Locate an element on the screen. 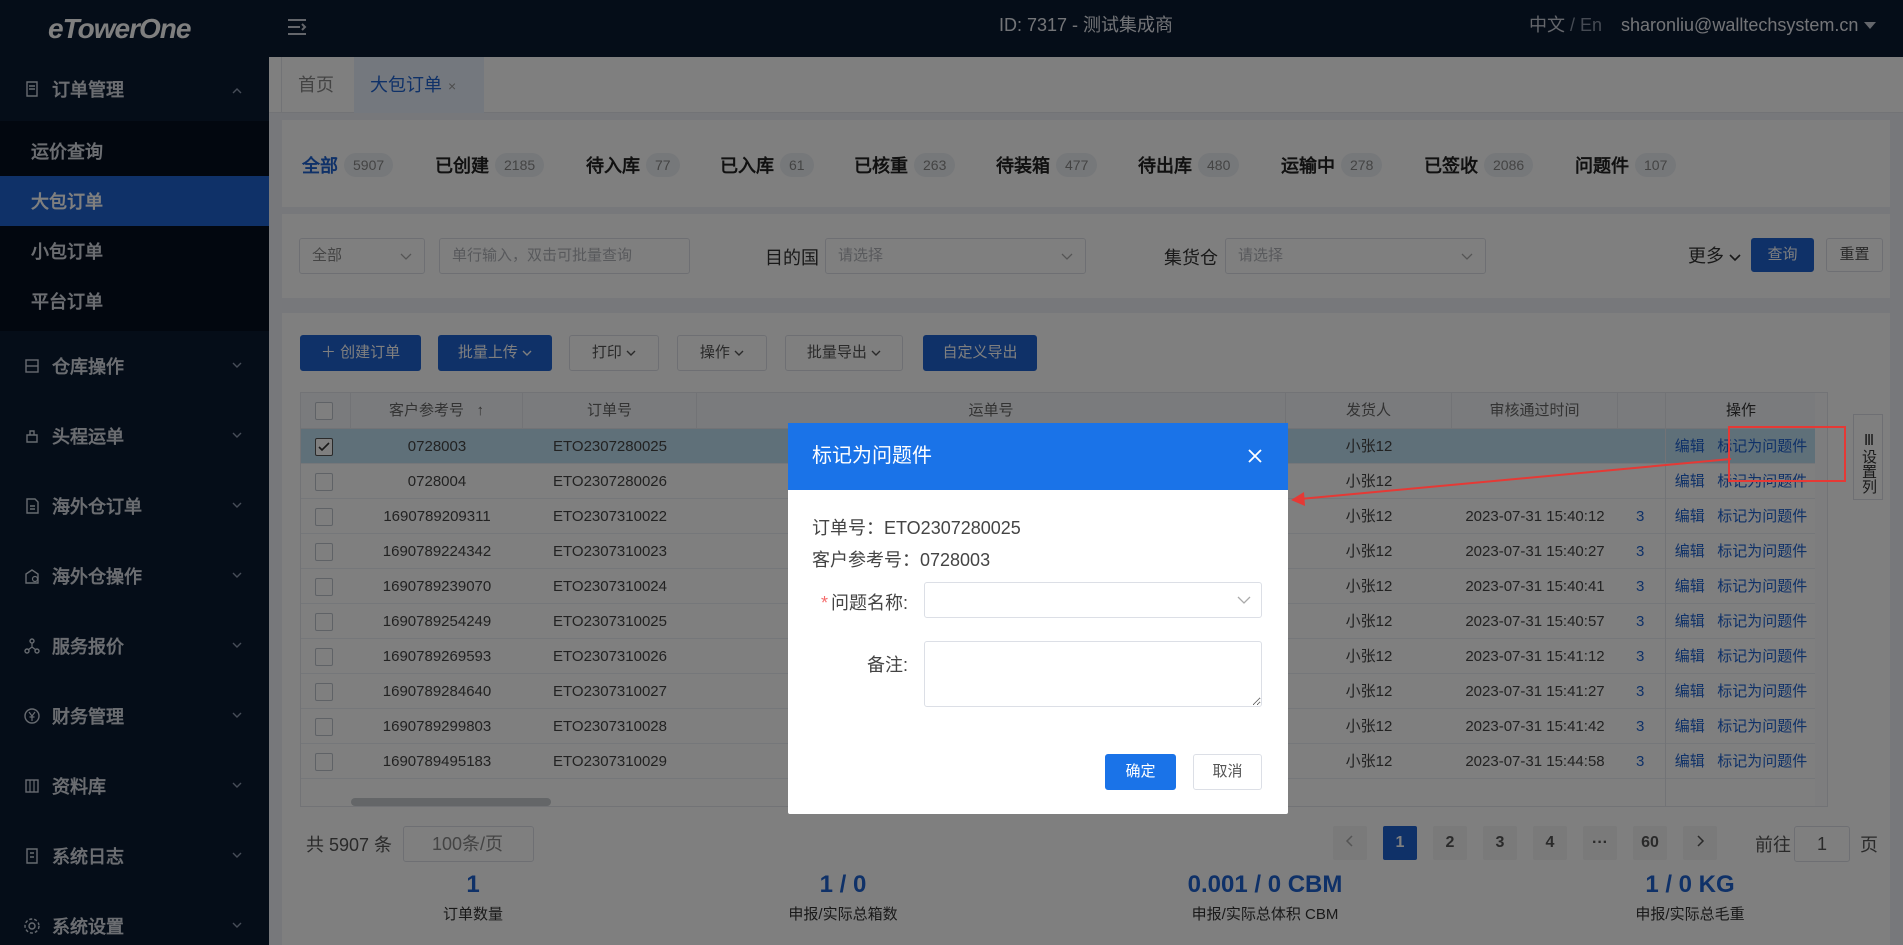 The image size is (1903, 945). customer-ref-info: 客户参考号：0728003 is located at coordinates (901, 559).